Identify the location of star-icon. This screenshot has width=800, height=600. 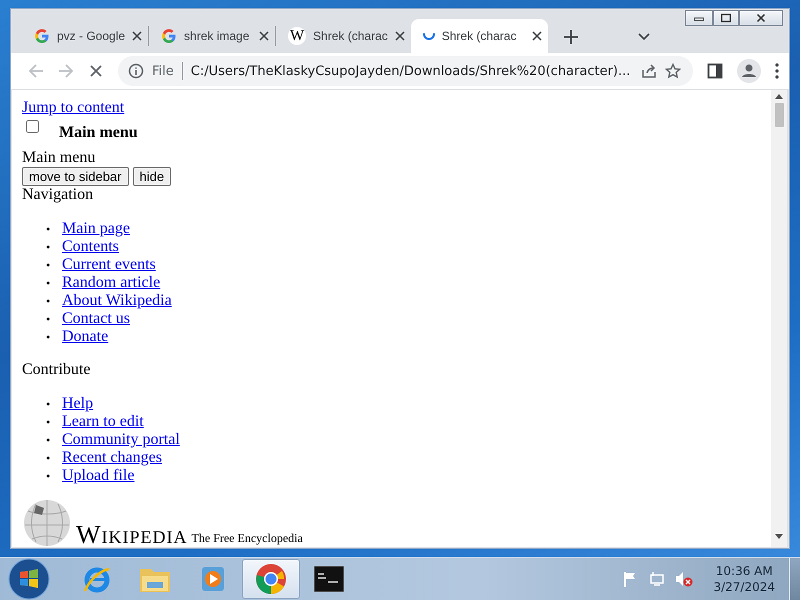
(673, 71).